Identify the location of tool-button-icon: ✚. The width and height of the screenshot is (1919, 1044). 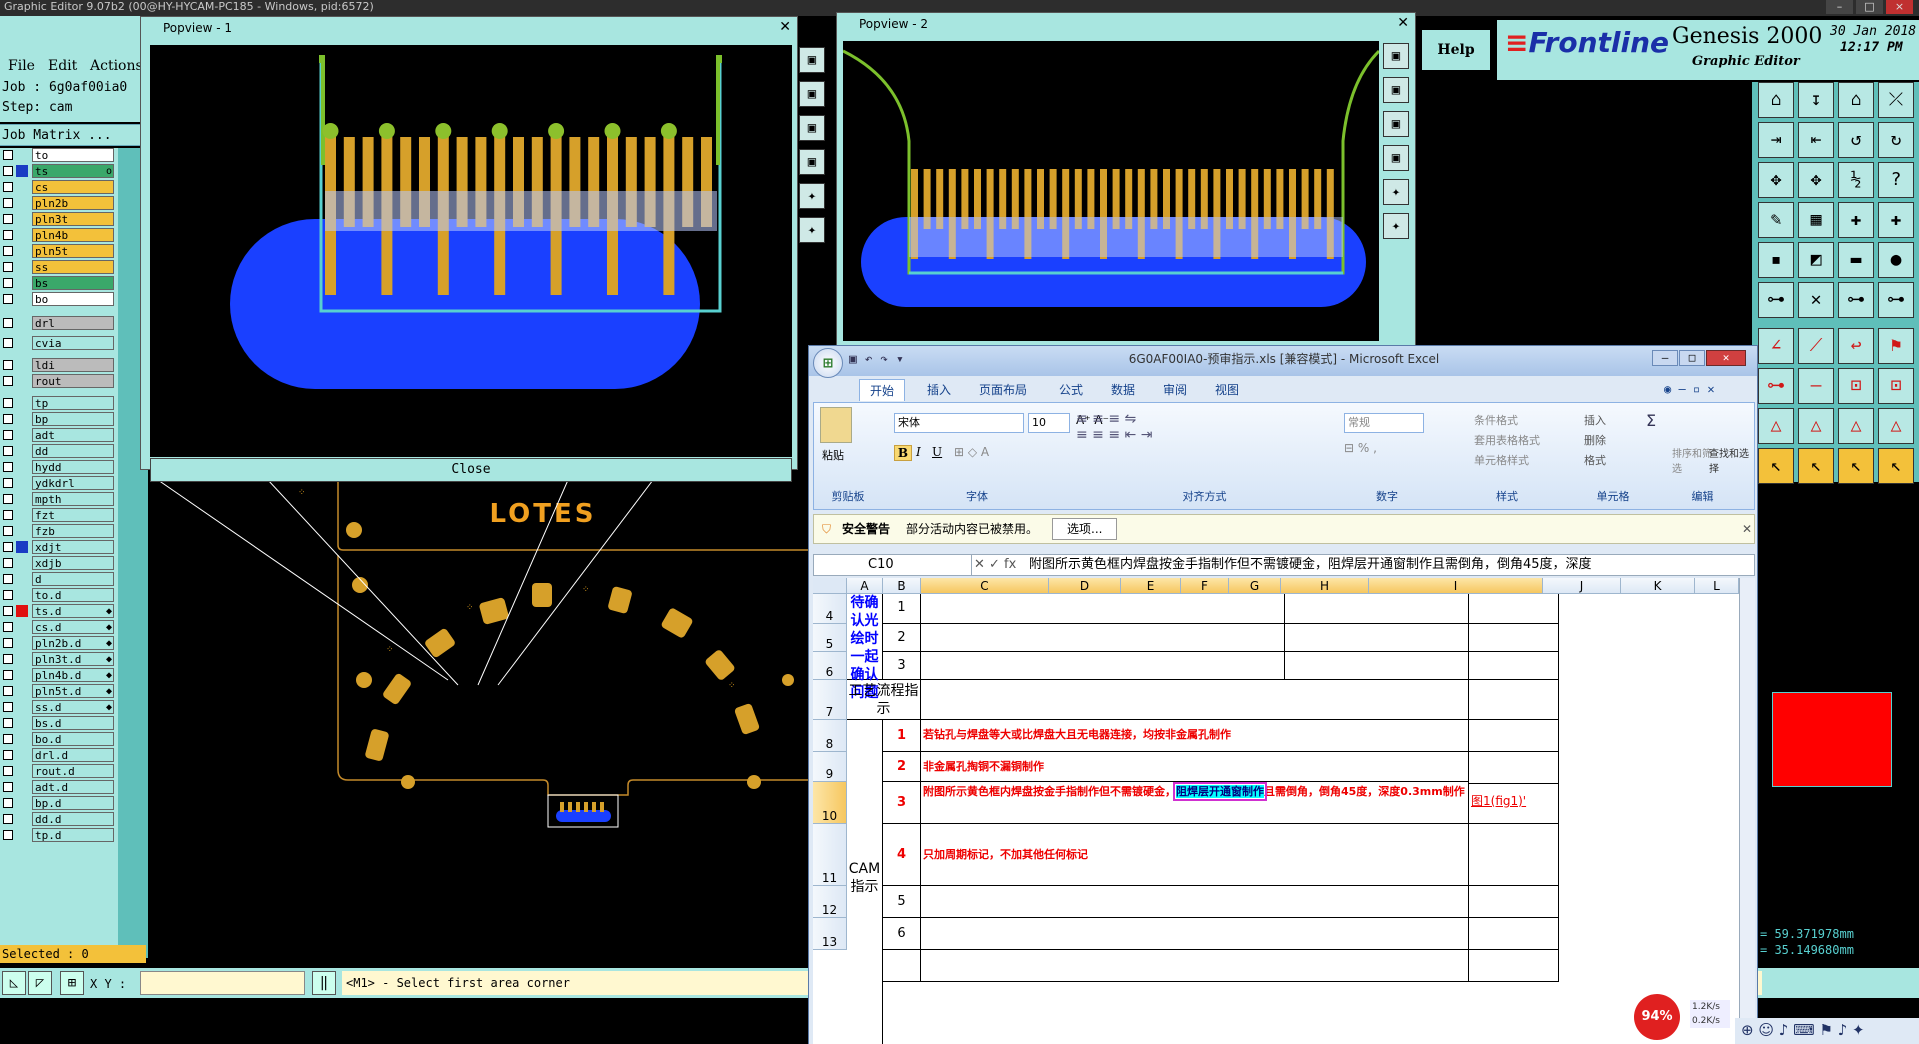
(1856, 220).